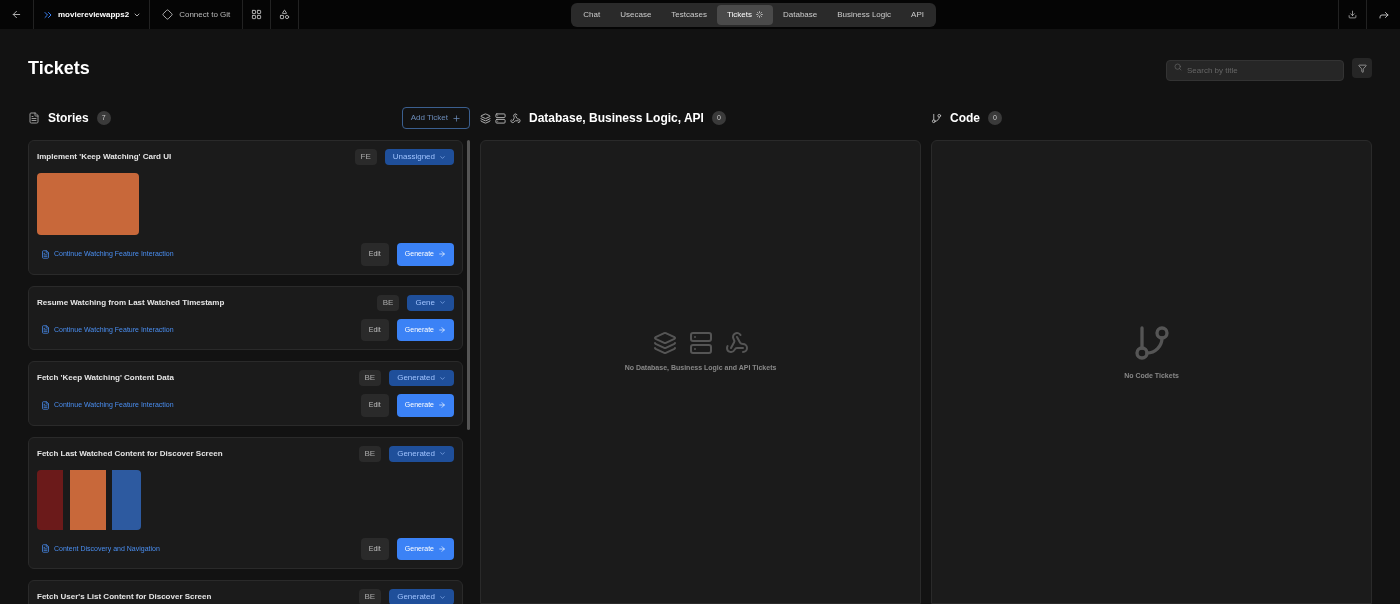  What do you see at coordinates (430, 302) in the screenshot?
I see `status-dropdown: Gene` at bounding box center [430, 302].